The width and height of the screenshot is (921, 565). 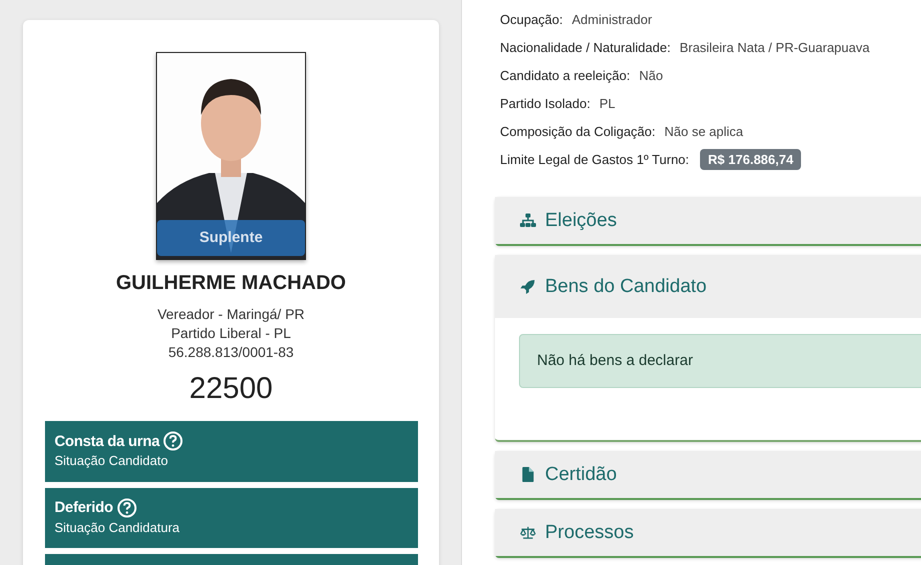 I want to click on info-alert: Não há bens a declarar, so click(x=720, y=361).